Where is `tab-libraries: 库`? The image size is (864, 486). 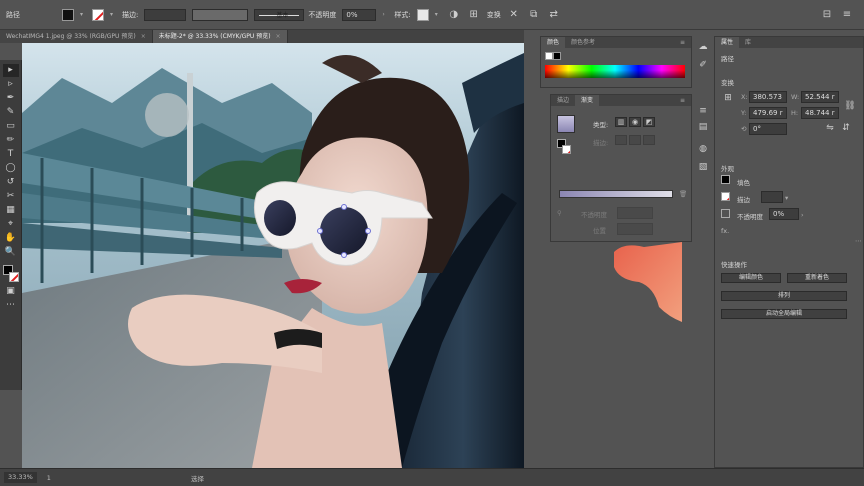 tab-libraries: 库 is located at coordinates (748, 42).